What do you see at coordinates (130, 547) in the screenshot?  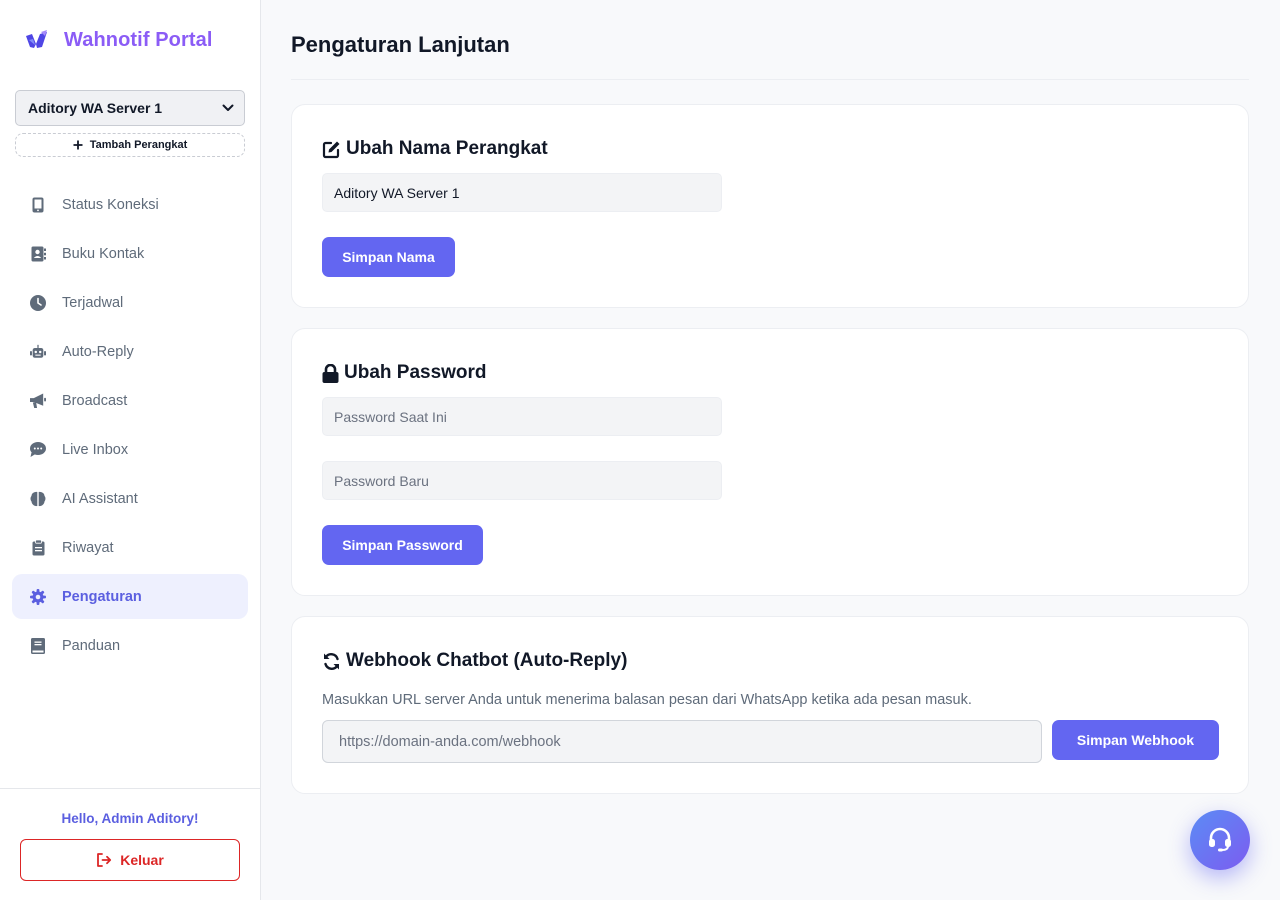 I see `sidebar-item-riwayat: Riwayat` at bounding box center [130, 547].